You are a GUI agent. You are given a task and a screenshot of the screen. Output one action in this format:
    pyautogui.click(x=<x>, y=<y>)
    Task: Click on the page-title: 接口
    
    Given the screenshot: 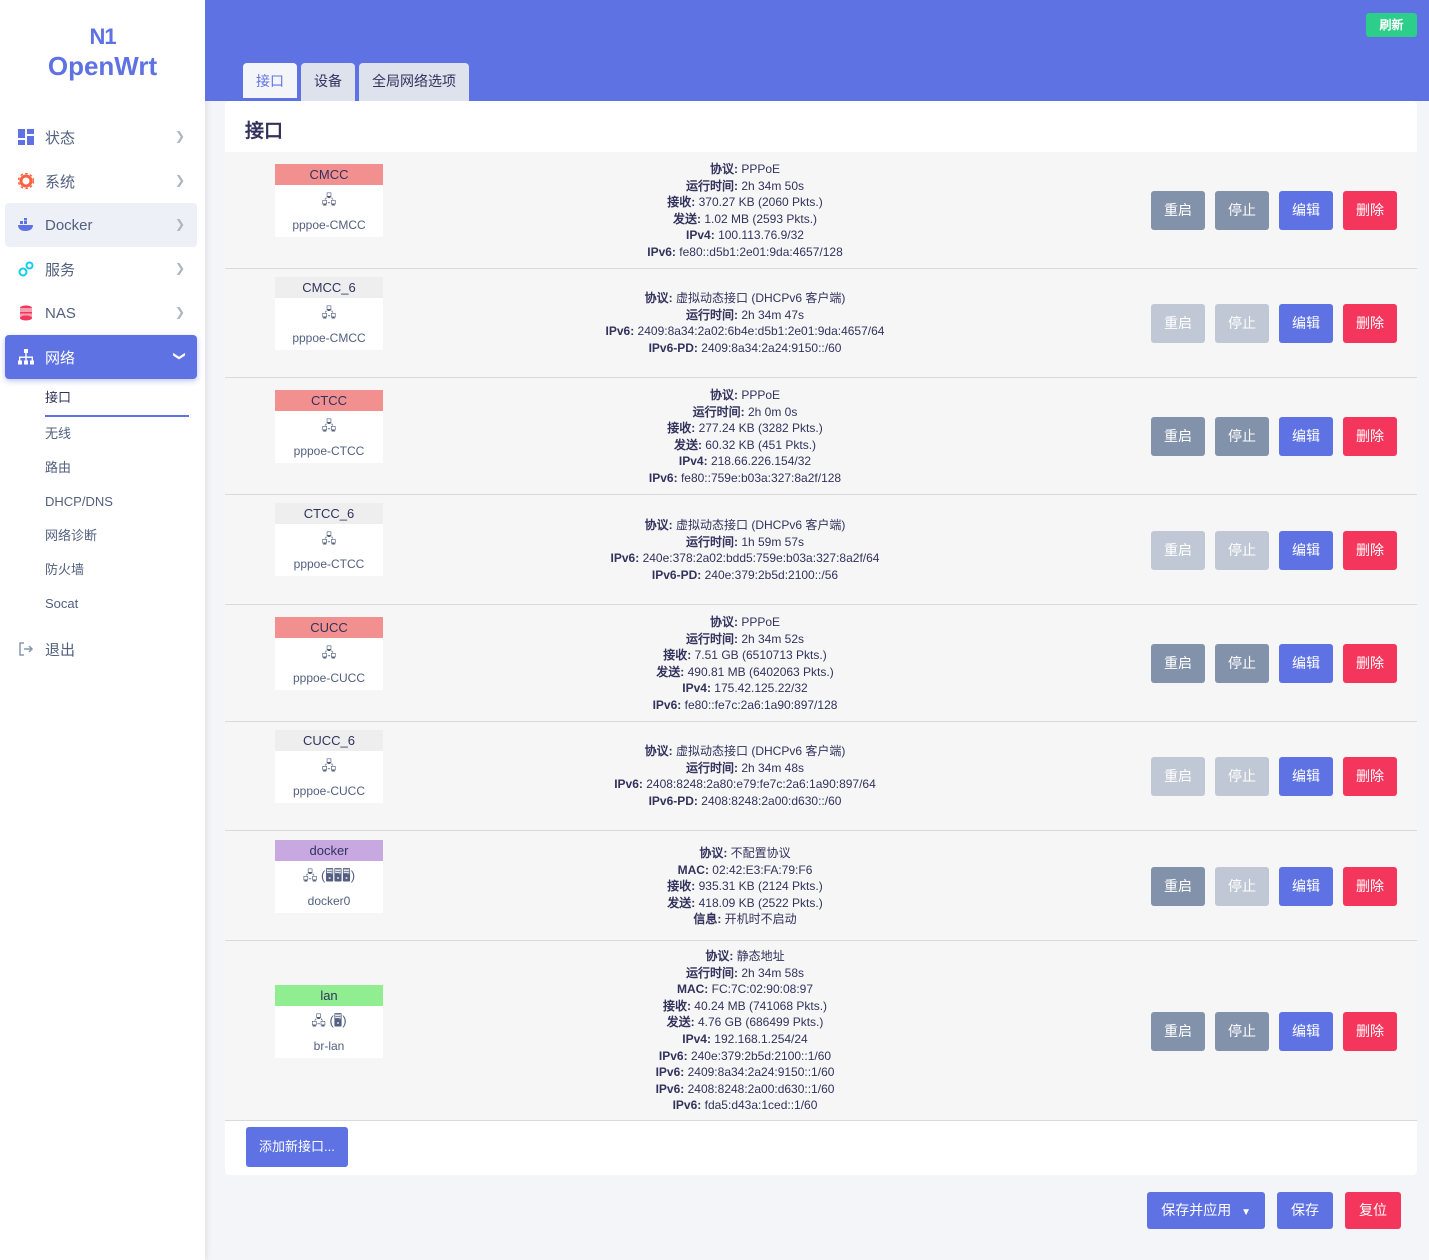 What is the action you would take?
    pyautogui.click(x=264, y=131)
    